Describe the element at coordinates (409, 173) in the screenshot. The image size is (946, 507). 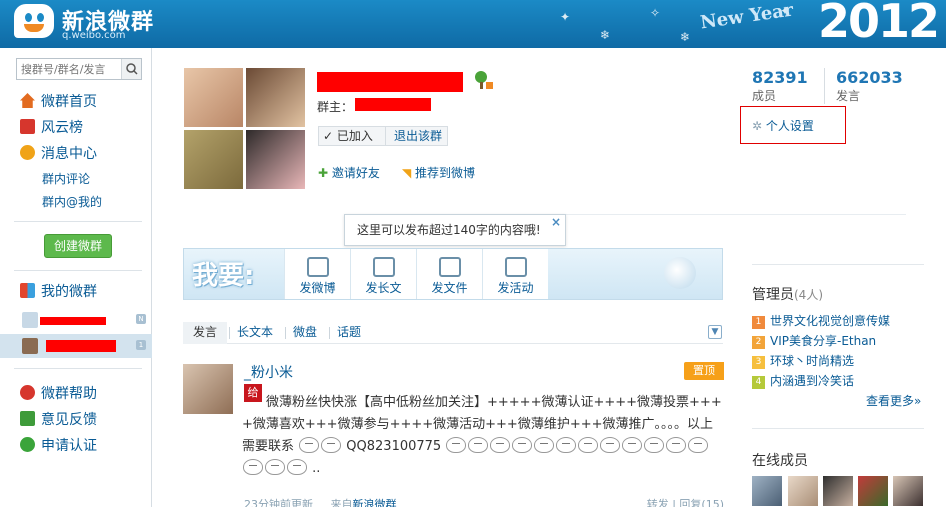
I see `rss-icon: ◥` at that location.